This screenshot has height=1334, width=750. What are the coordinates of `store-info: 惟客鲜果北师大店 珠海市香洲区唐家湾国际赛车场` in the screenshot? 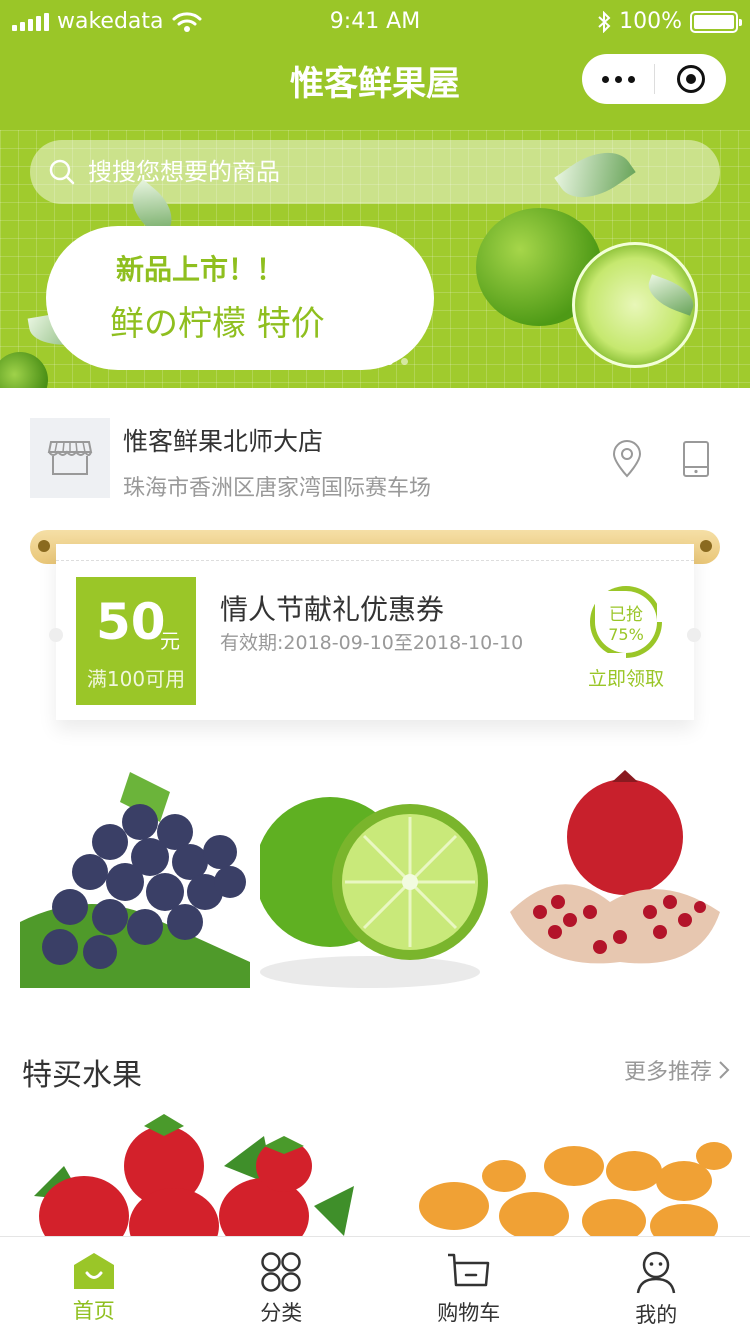 It's located at (375, 458).